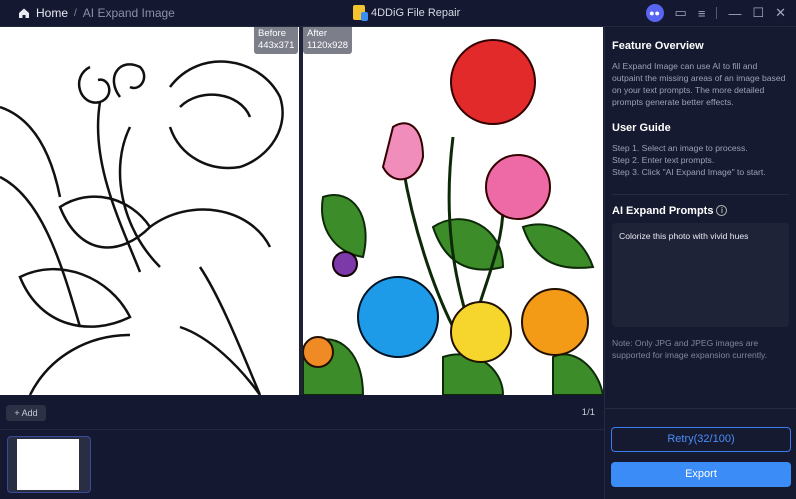 The height and width of the screenshot is (499, 796). I want to click on after-tag: After 1120x928, so click(328, 40).